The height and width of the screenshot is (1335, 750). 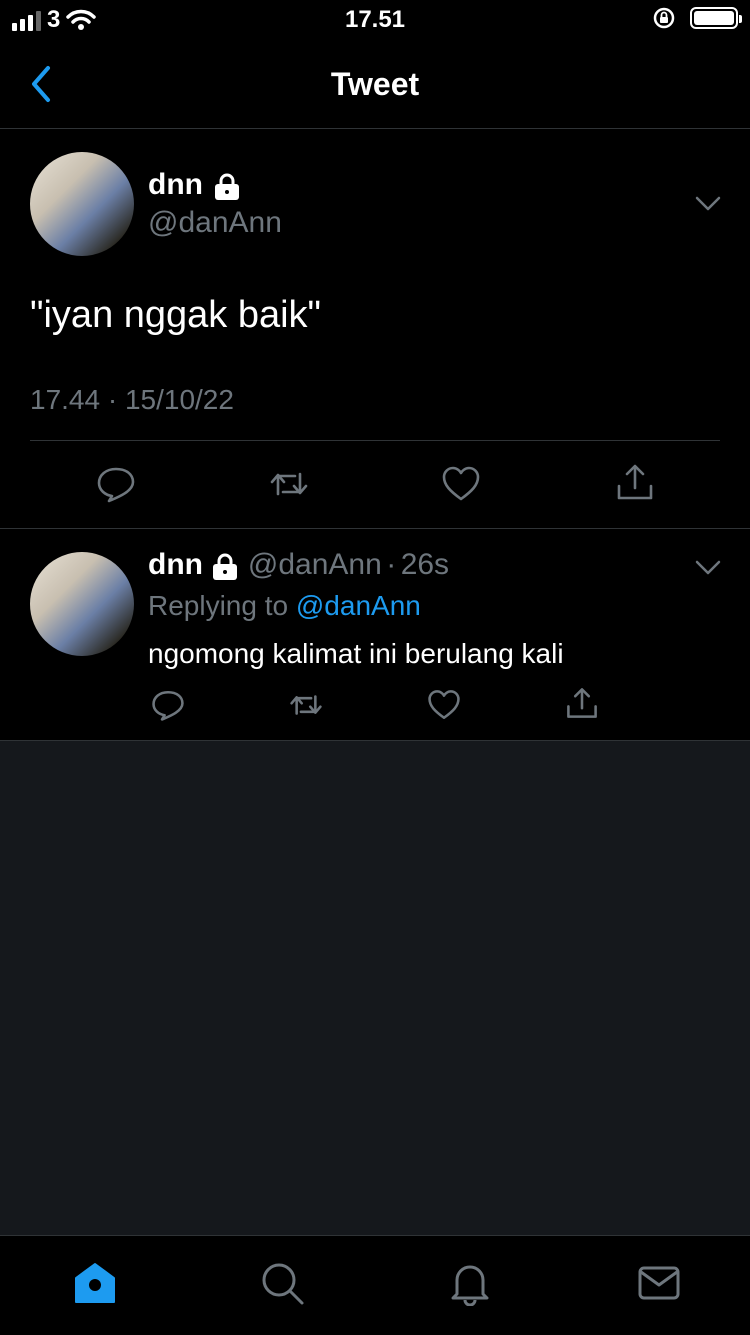 I want to click on author-name-row: dnn, so click(x=194, y=185).